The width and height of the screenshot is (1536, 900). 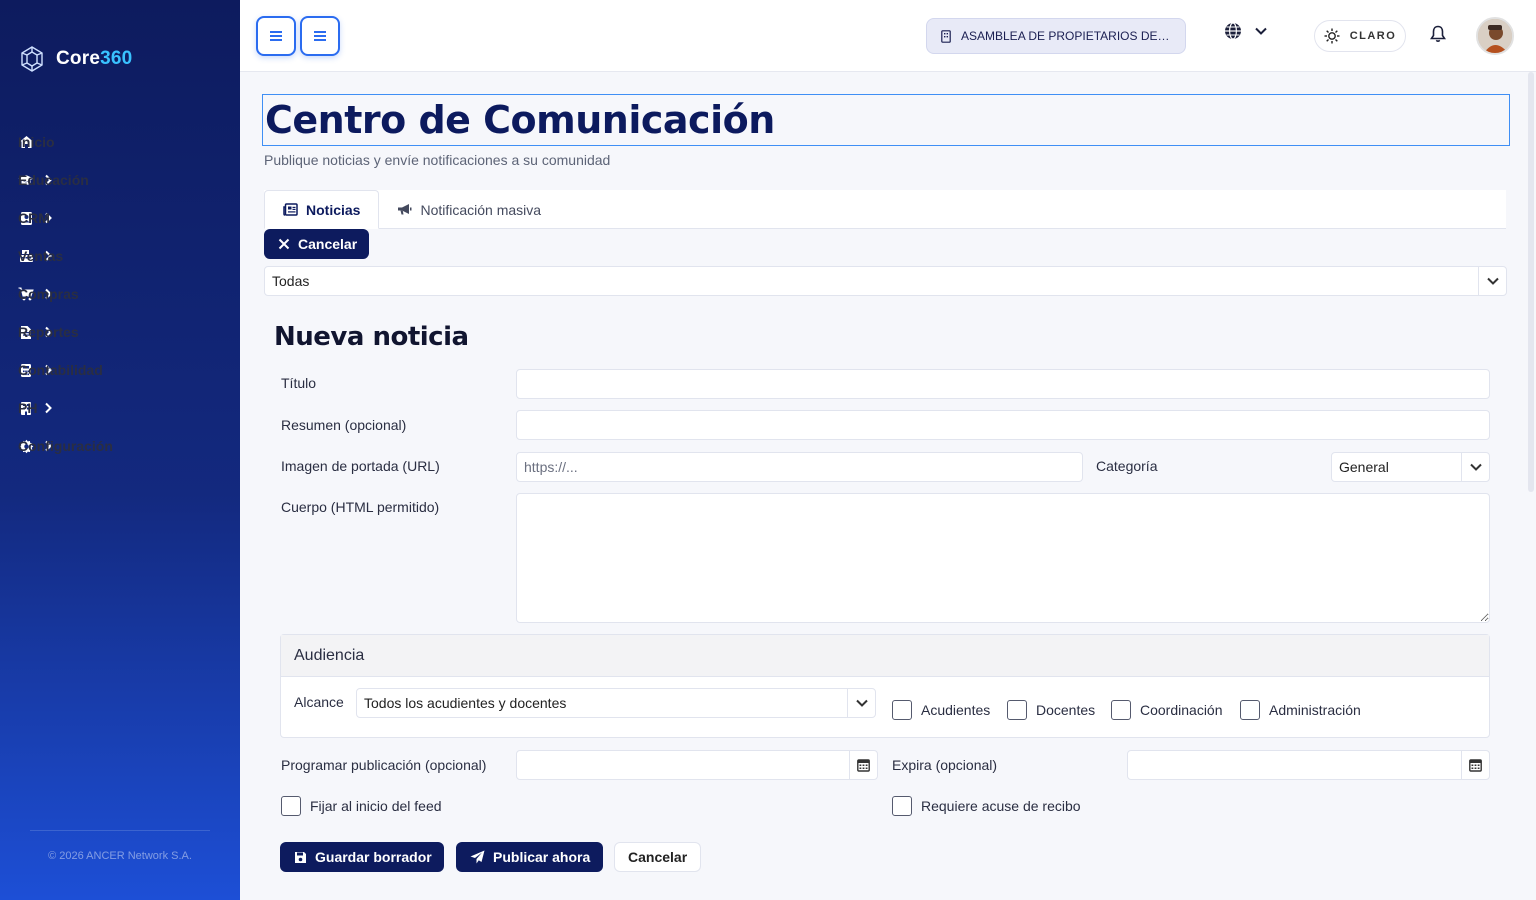 What do you see at coordinates (120, 256) in the screenshot?
I see `sidebar-item-ventas: Ventas` at bounding box center [120, 256].